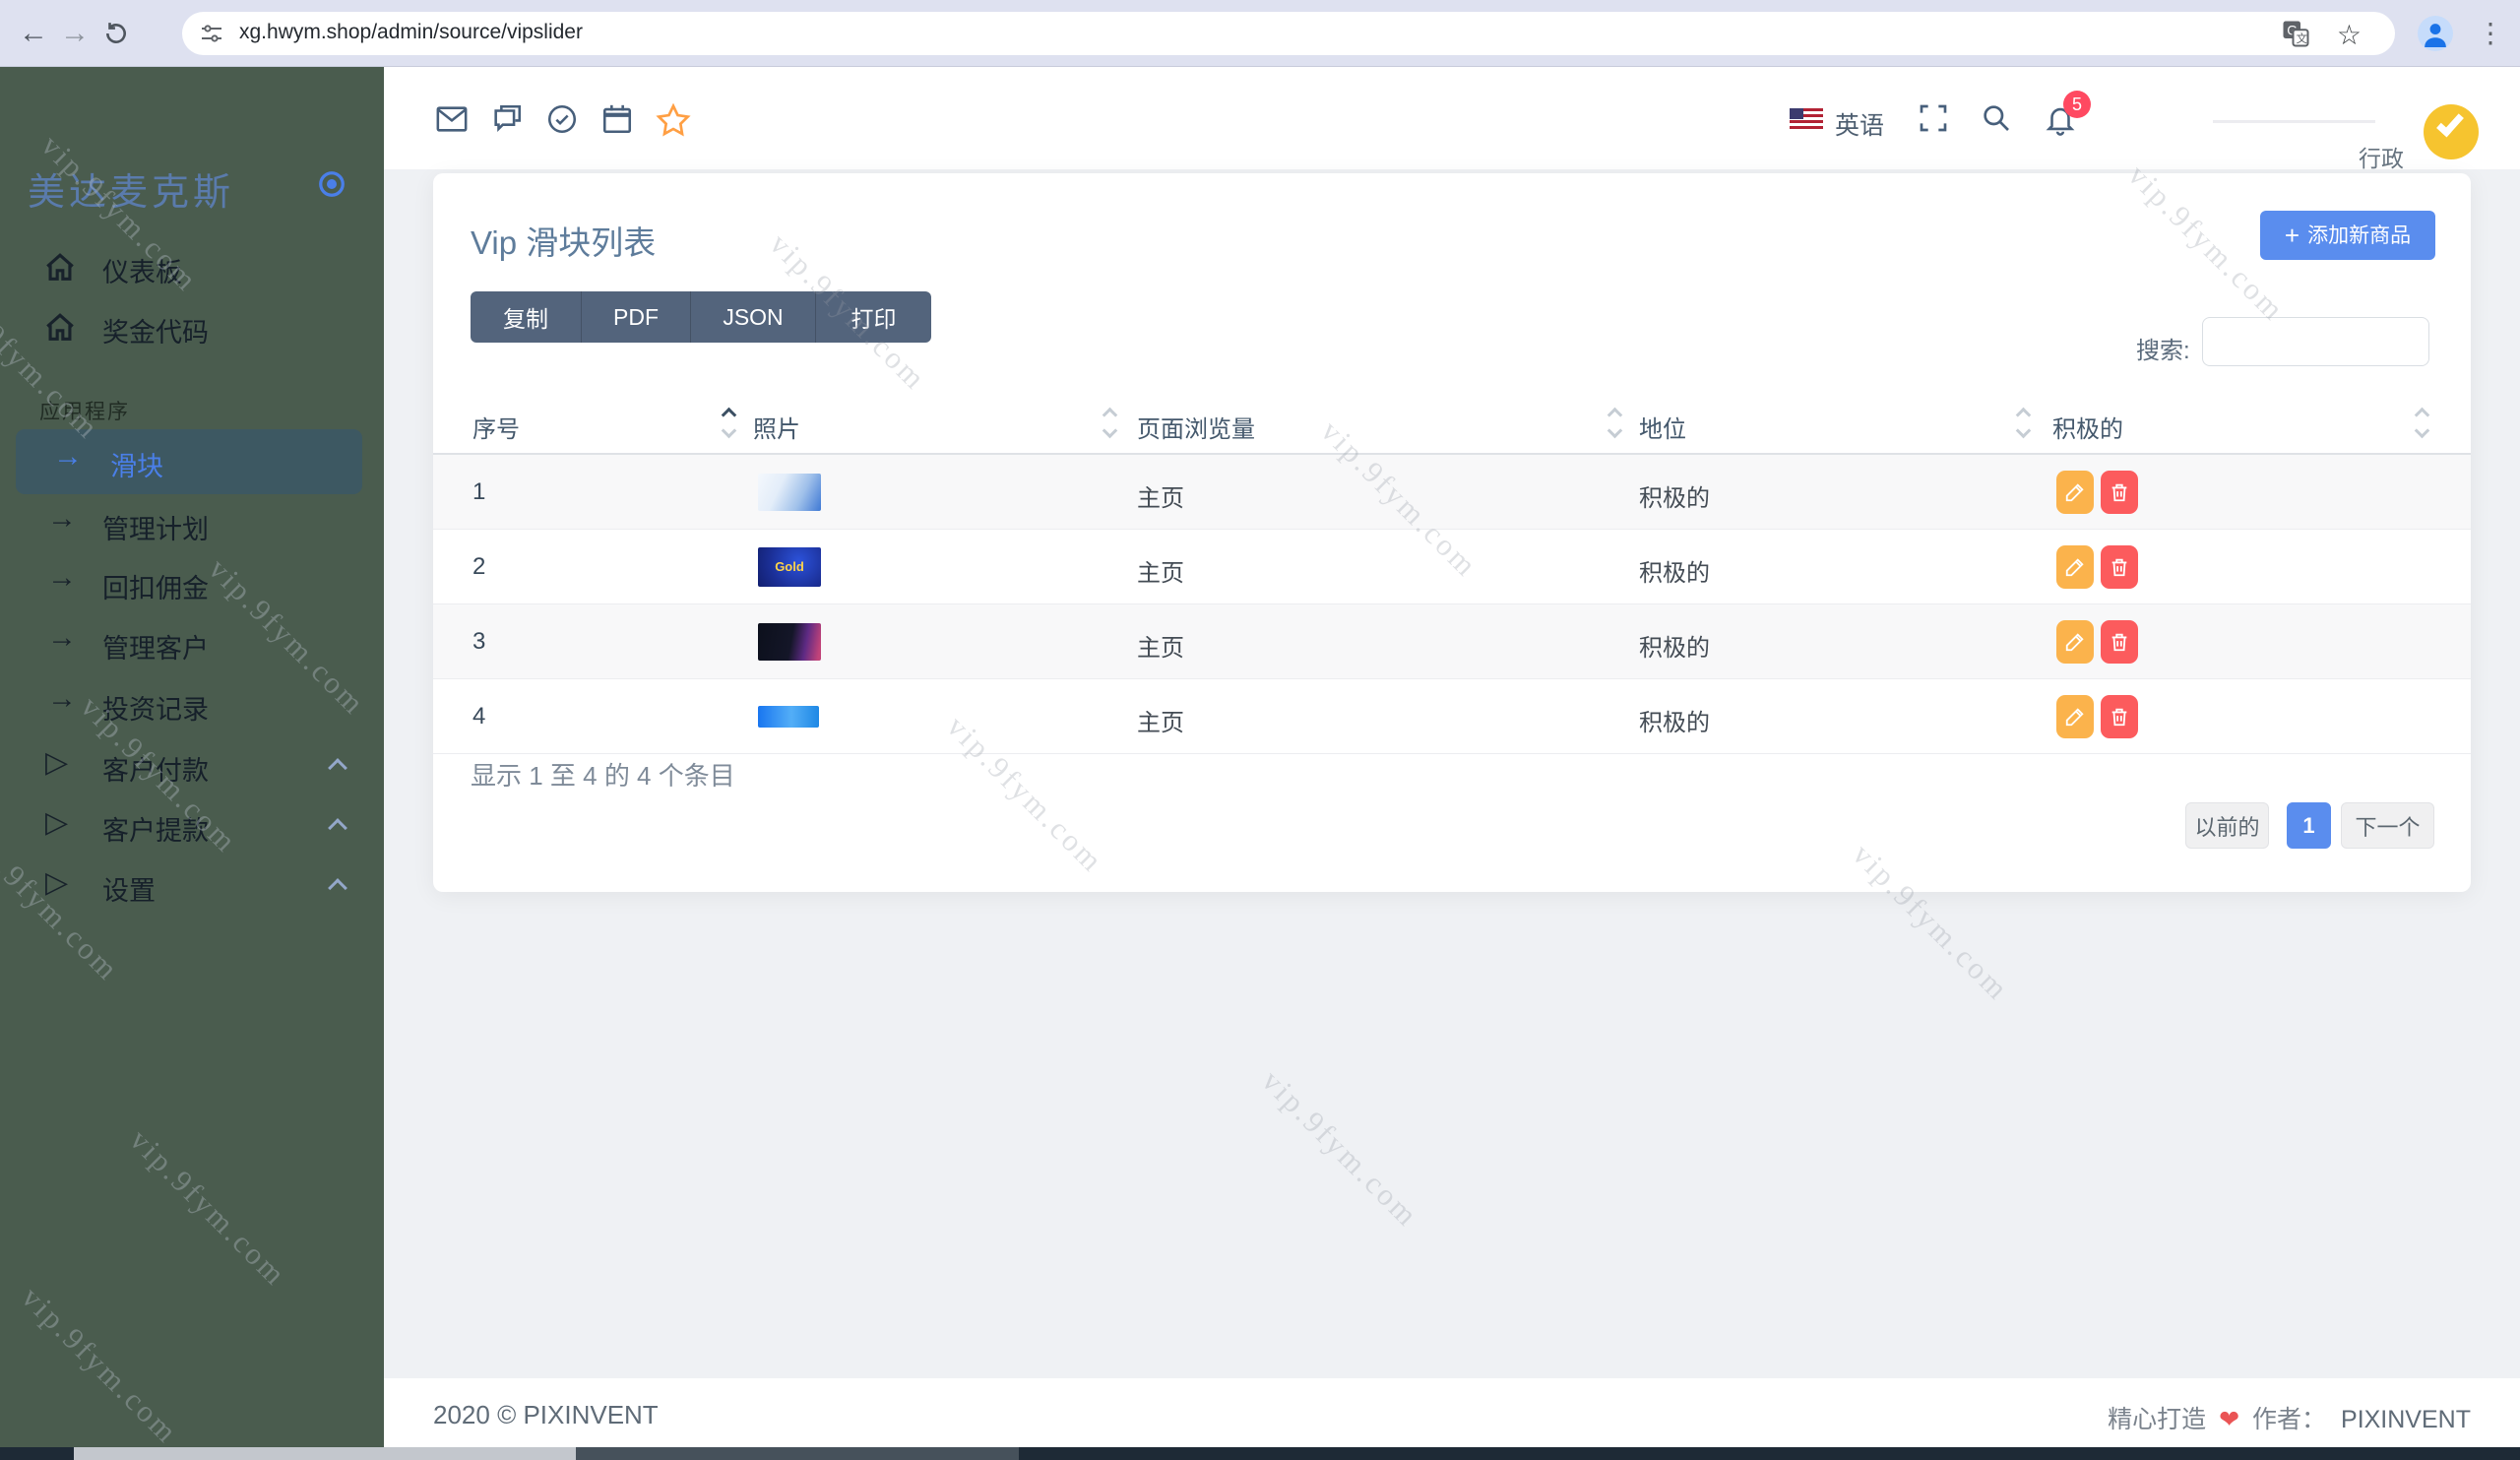  I want to click on chat-icon, so click(507, 119).